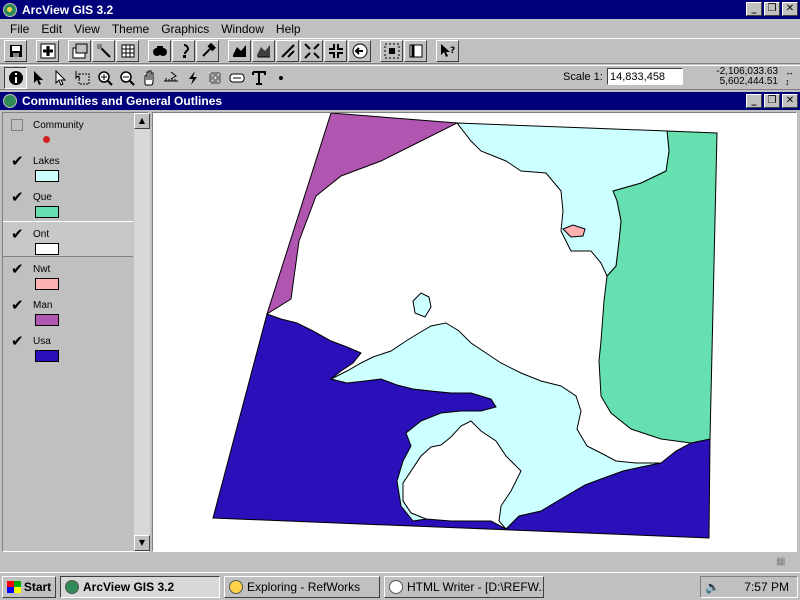 Image resolution: width=800 pixels, height=600 pixels. What do you see at coordinates (287, 51) in the screenshot?
I see `zoom-selected-icon` at bounding box center [287, 51].